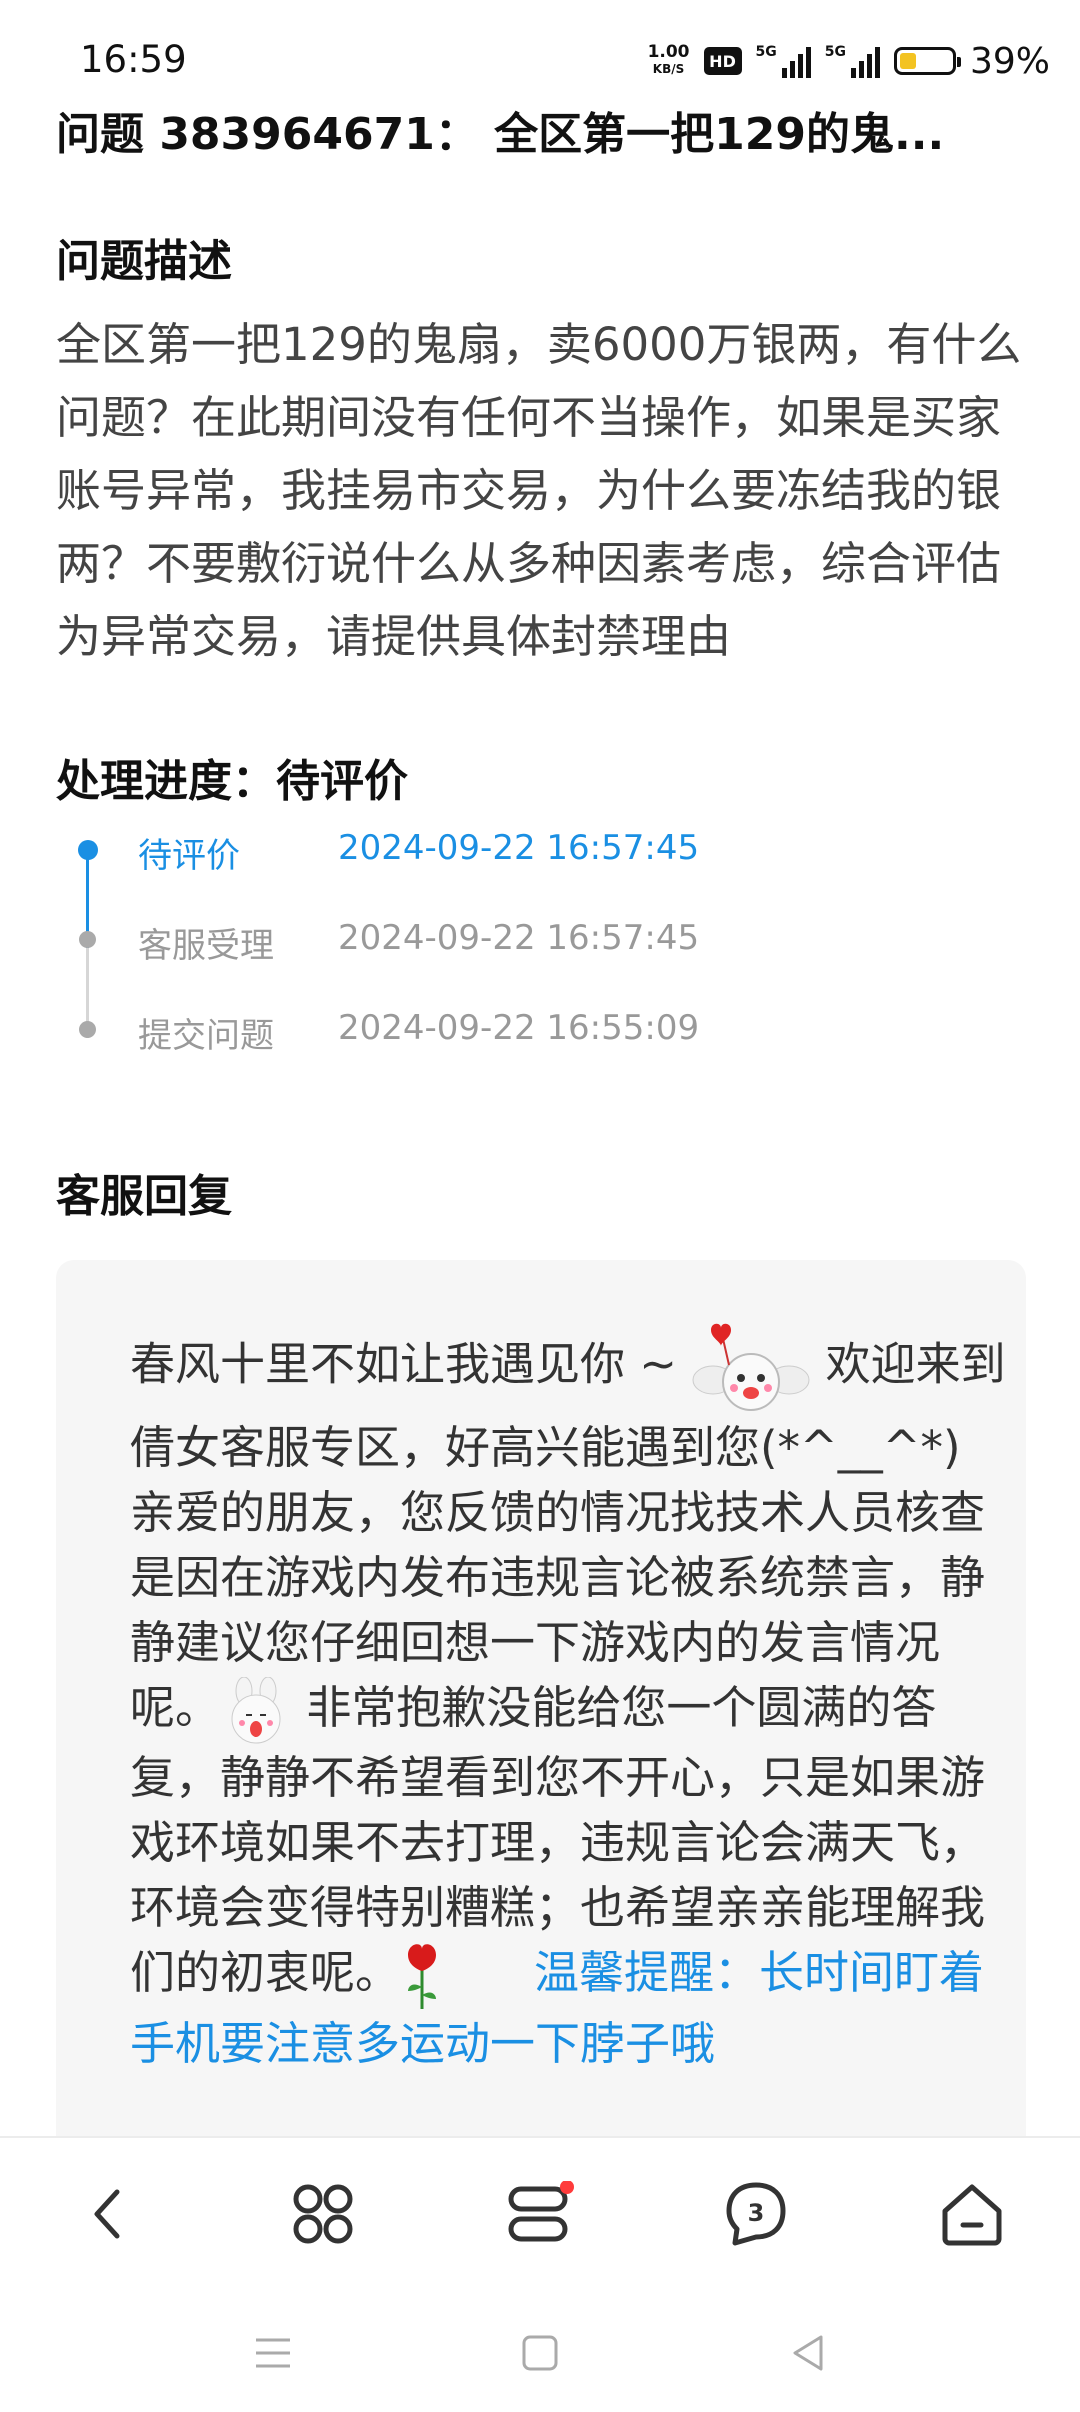 This screenshot has height=2412, width=1080. I want to click on hd-voice-icon: HD, so click(722, 61).